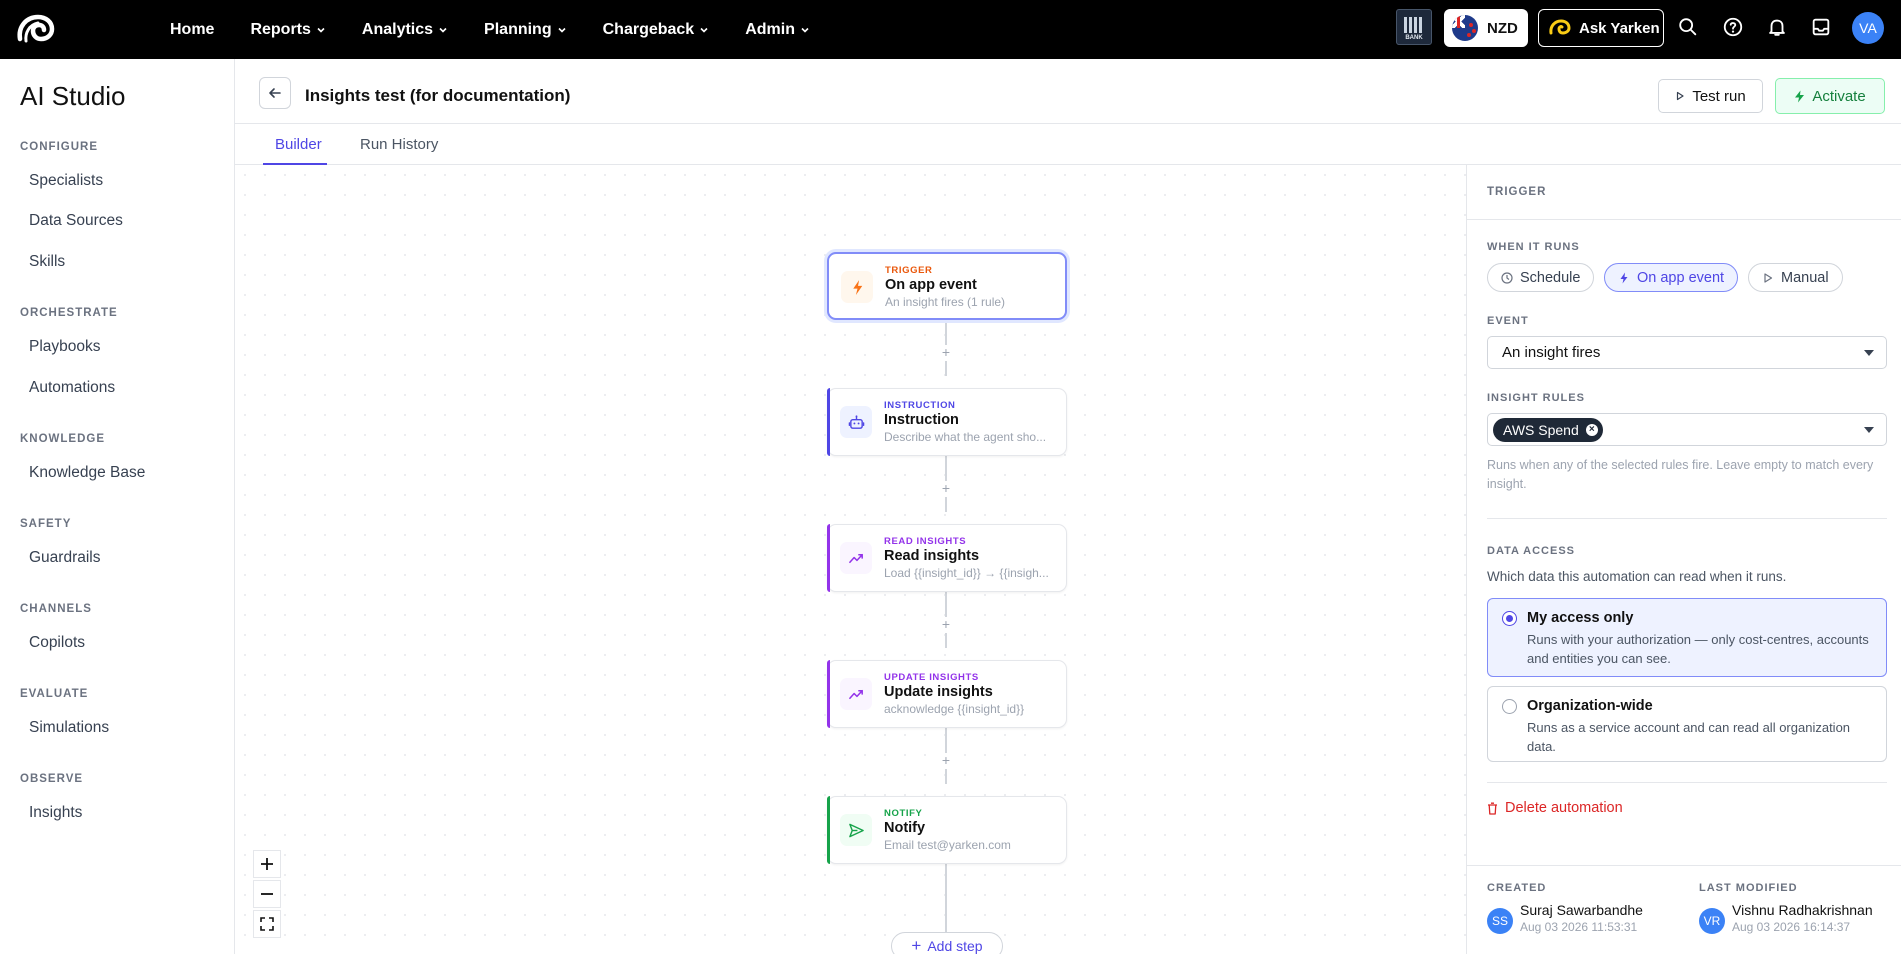 The width and height of the screenshot is (1901, 954). What do you see at coordinates (648, 29) in the screenshot?
I see `nav-chargeback-label: Chargeback` at bounding box center [648, 29].